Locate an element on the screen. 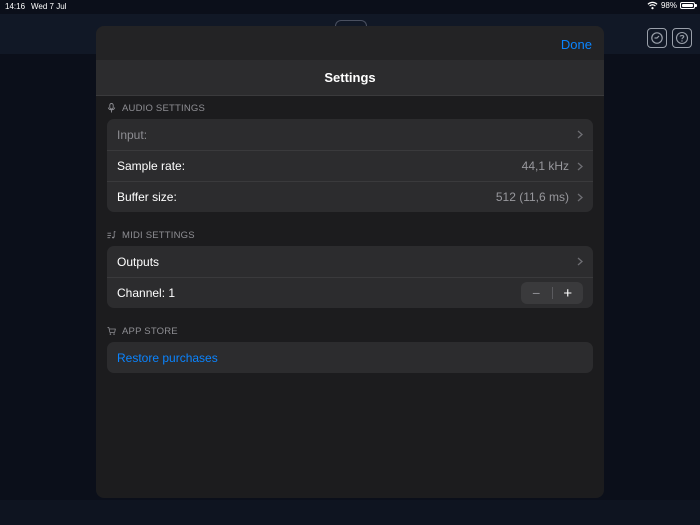 Image resolution: width=700 pixels, height=525 pixels. status-date: Wed 7 Jul is located at coordinates (49, 6).